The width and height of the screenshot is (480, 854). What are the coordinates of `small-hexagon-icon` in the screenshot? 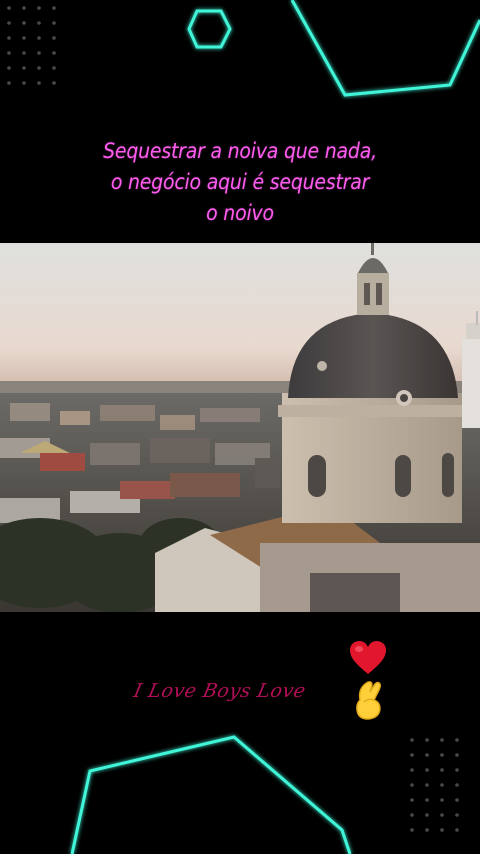 It's located at (209, 29).